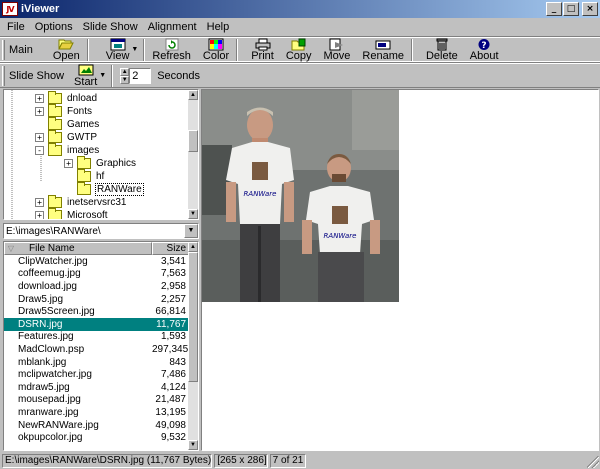 This screenshot has width=600, height=469. Describe the element at coordinates (173, 299) in the screenshot. I see `file-size: 2,257` at that location.